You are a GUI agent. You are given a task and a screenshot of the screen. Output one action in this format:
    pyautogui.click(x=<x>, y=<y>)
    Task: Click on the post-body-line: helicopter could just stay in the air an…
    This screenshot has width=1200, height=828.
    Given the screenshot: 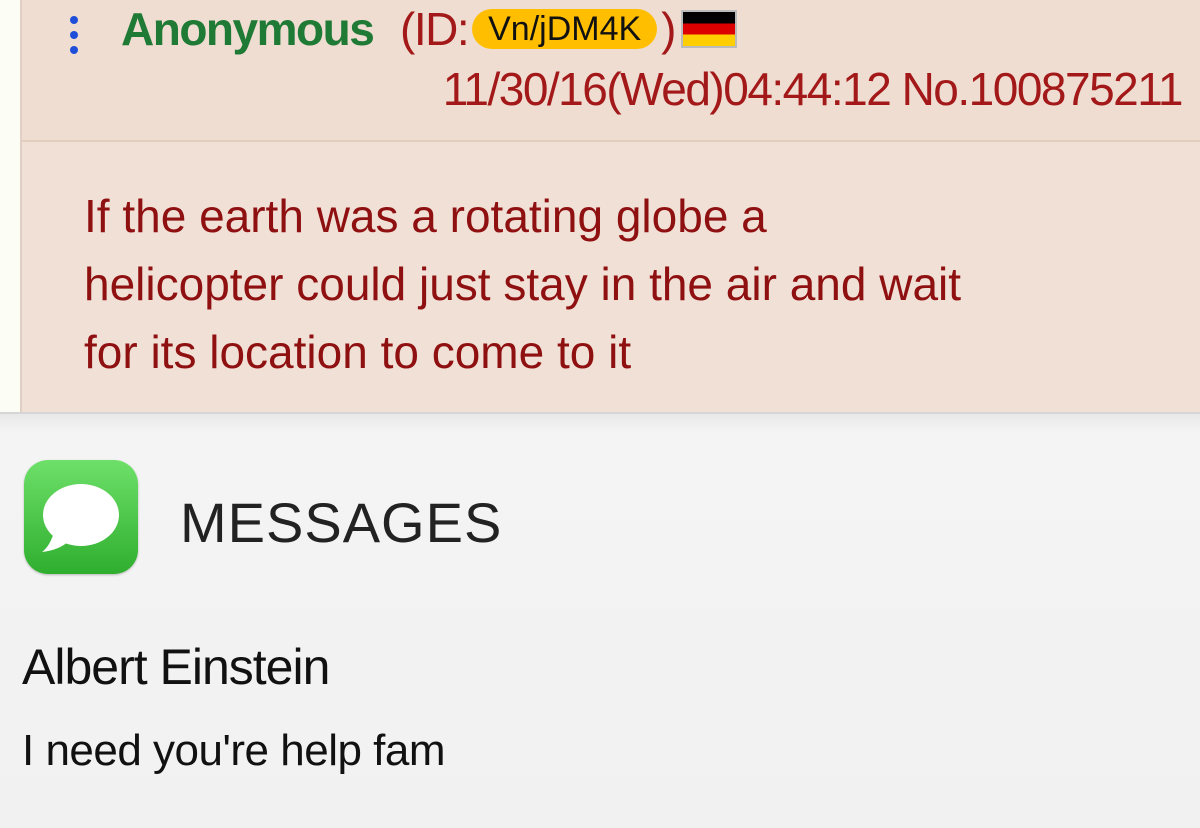 What is the action you would take?
    pyautogui.click(x=523, y=284)
    